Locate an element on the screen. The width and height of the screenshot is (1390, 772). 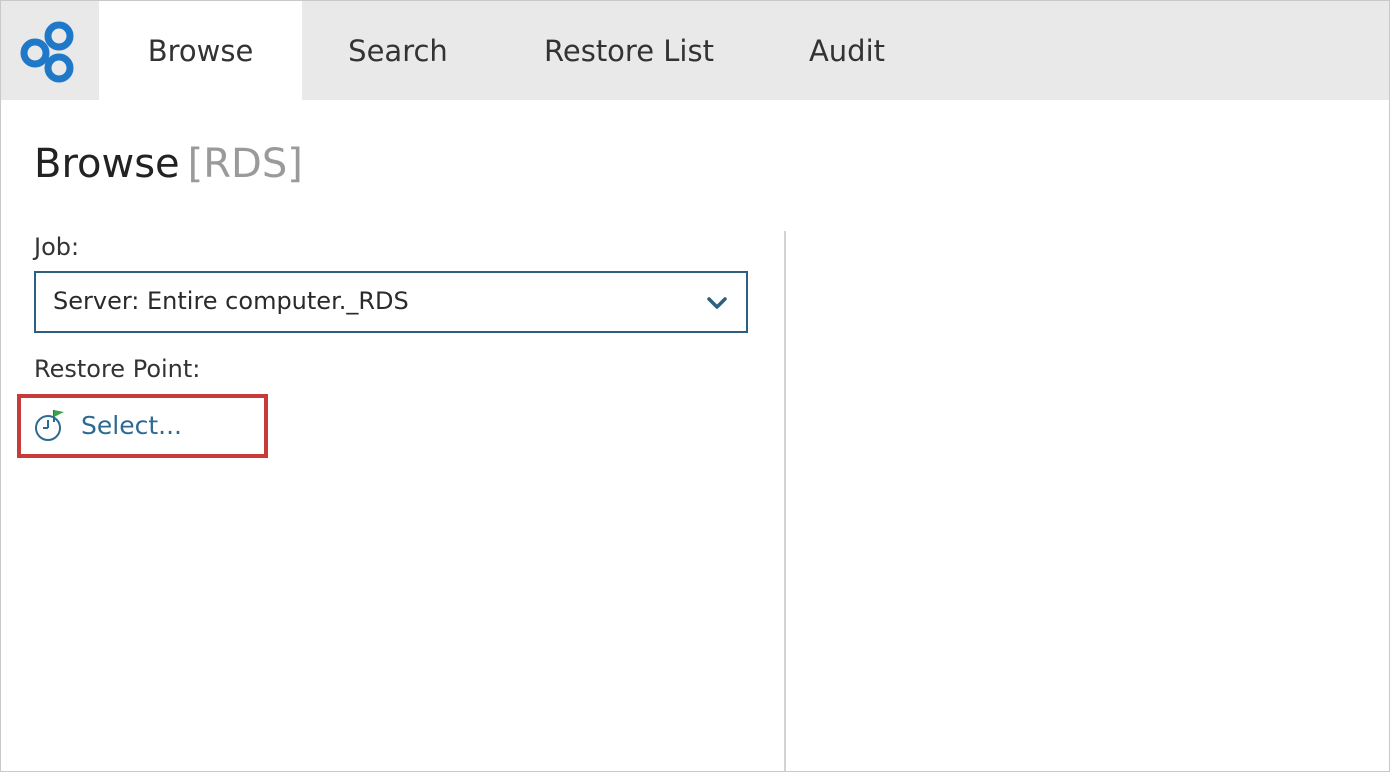
top-navigation-bar: Browse Search Restore List Audit is located at coordinates (695, 50).